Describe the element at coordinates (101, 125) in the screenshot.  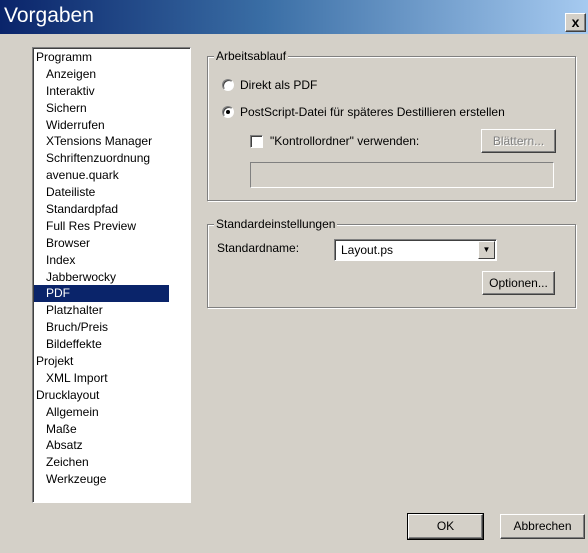
I see `list-item: Widerrufen` at that location.